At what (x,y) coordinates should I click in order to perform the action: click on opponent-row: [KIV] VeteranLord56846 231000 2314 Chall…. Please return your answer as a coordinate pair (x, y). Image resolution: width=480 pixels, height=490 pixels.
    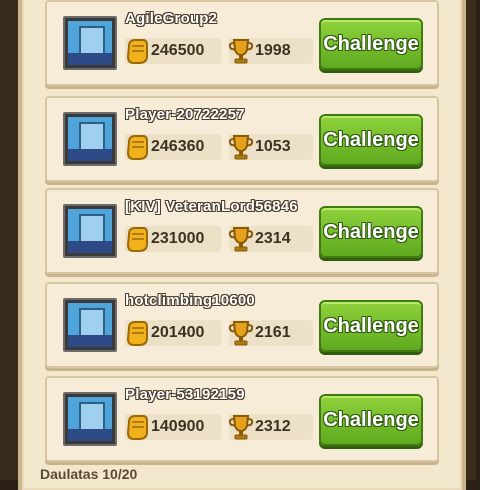
    Looking at the image, I should click on (242, 231).